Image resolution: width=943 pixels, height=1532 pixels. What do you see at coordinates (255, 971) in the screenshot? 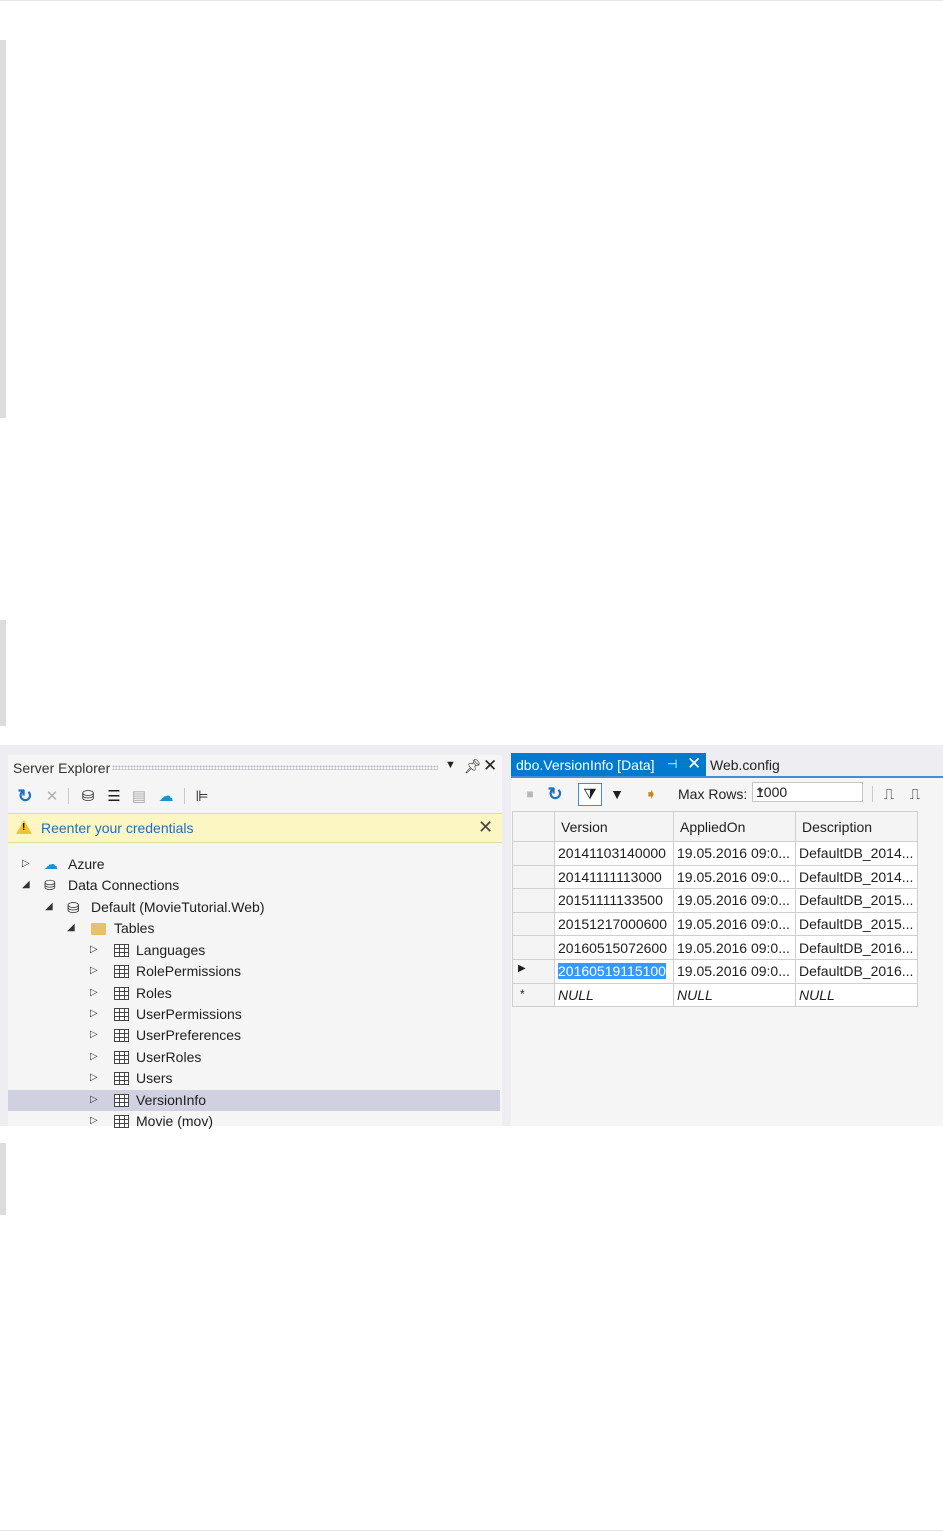
I see `tree-node-table: ▷ RolePermissions` at bounding box center [255, 971].